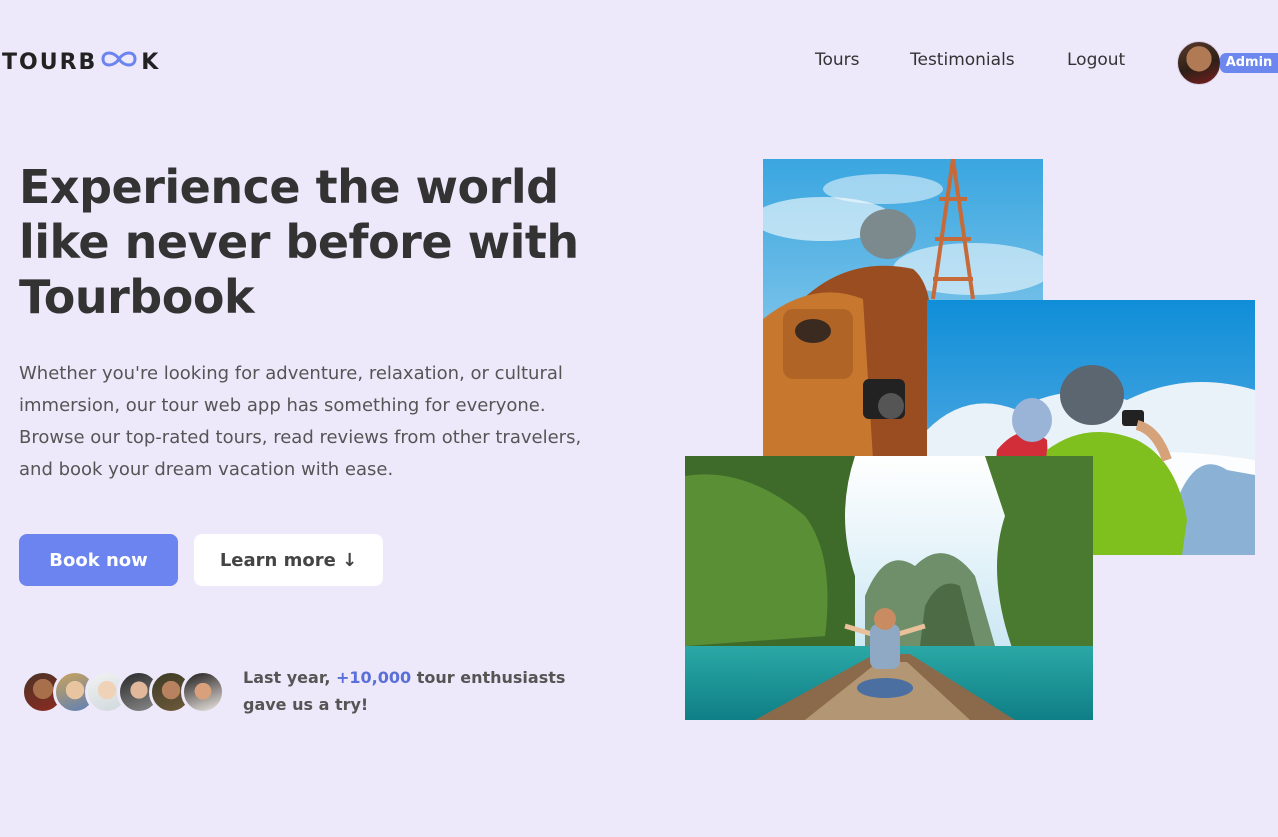 This screenshot has width=1278, height=837. What do you see at coordinates (98, 560) in the screenshot?
I see `book-now-button: Book now` at bounding box center [98, 560].